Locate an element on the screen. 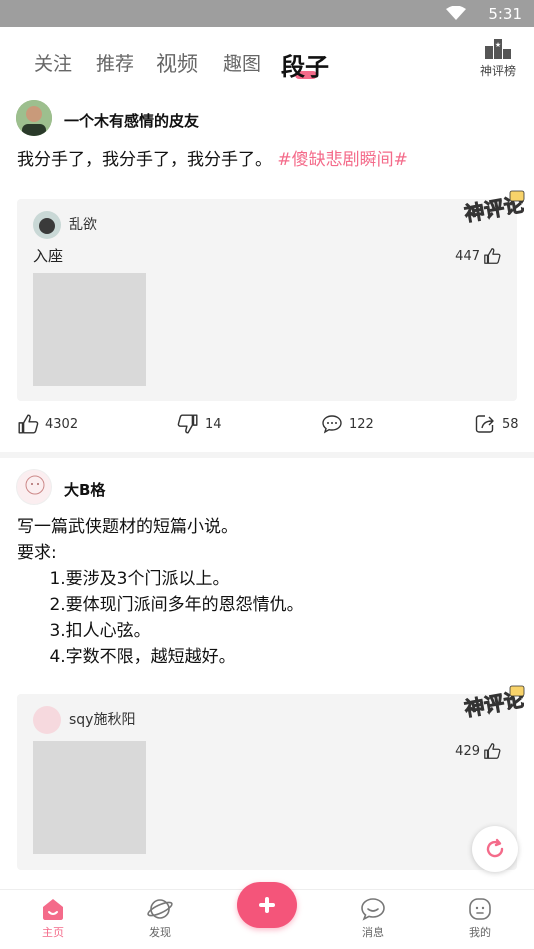 The width and height of the screenshot is (534, 949). hashtag-link: #傻缺悲剧瞬间# is located at coordinates (342, 160).